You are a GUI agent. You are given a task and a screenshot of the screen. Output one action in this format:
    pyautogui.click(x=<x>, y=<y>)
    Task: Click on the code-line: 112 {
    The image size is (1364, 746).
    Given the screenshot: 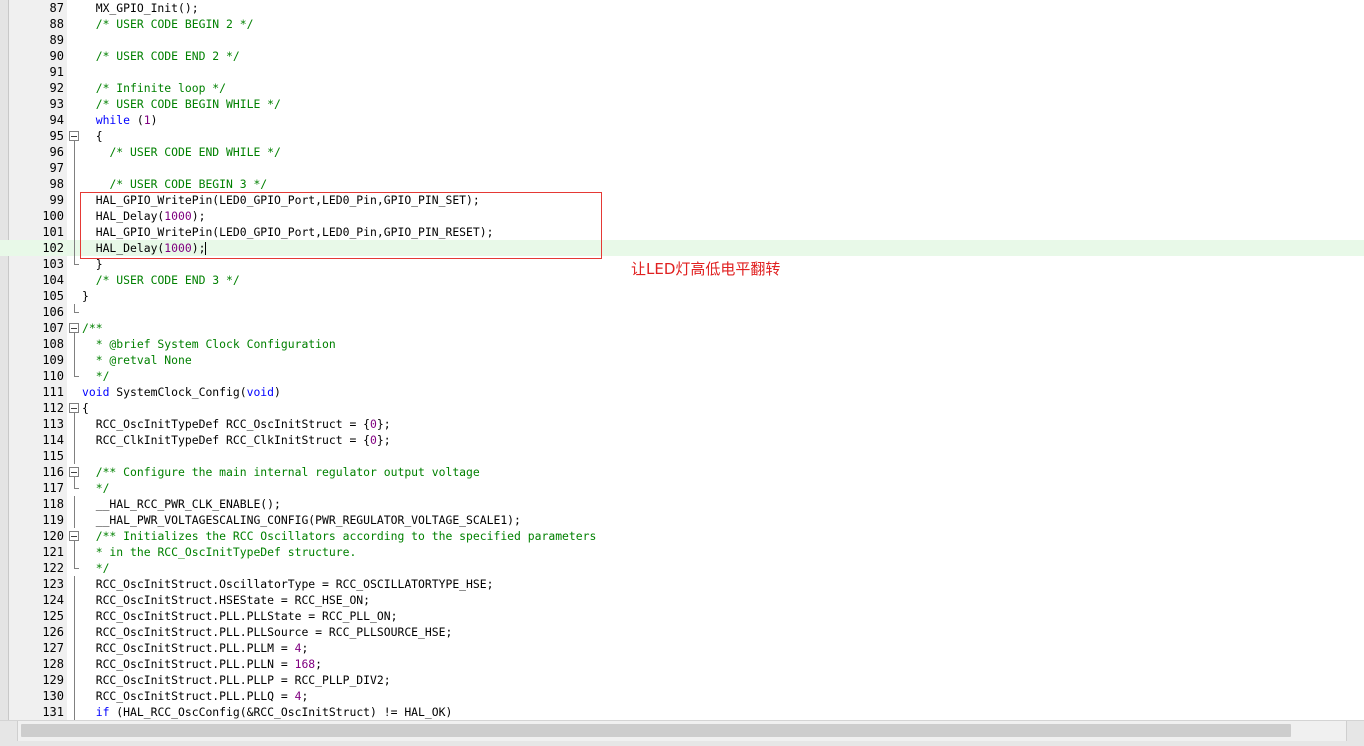 What is the action you would take?
    pyautogui.click(x=682, y=408)
    